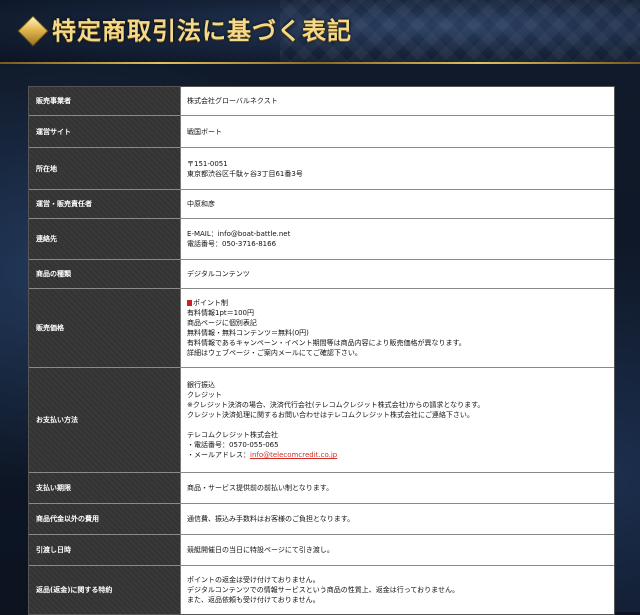 The image size is (640, 615). I want to click on table-row-address: 所在地 〒151-0051 東京都渋谷区千駄ヶ谷3丁目61番3号, so click(321, 169).